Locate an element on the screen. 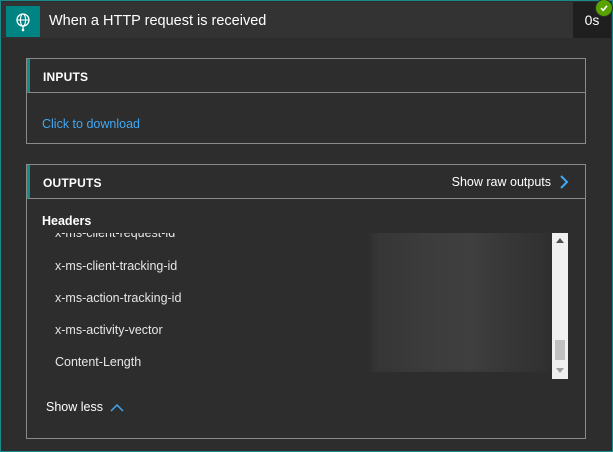 The image size is (613, 452). show-less-label: Show less is located at coordinates (74, 407).